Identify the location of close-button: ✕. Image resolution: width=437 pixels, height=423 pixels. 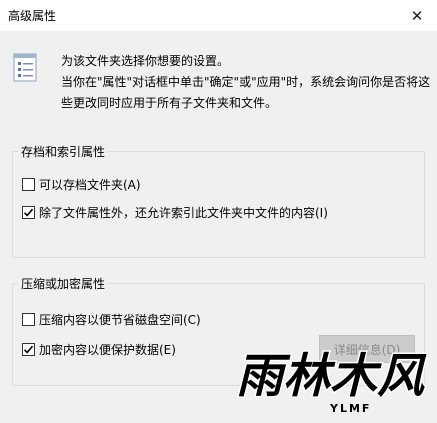
(417, 15).